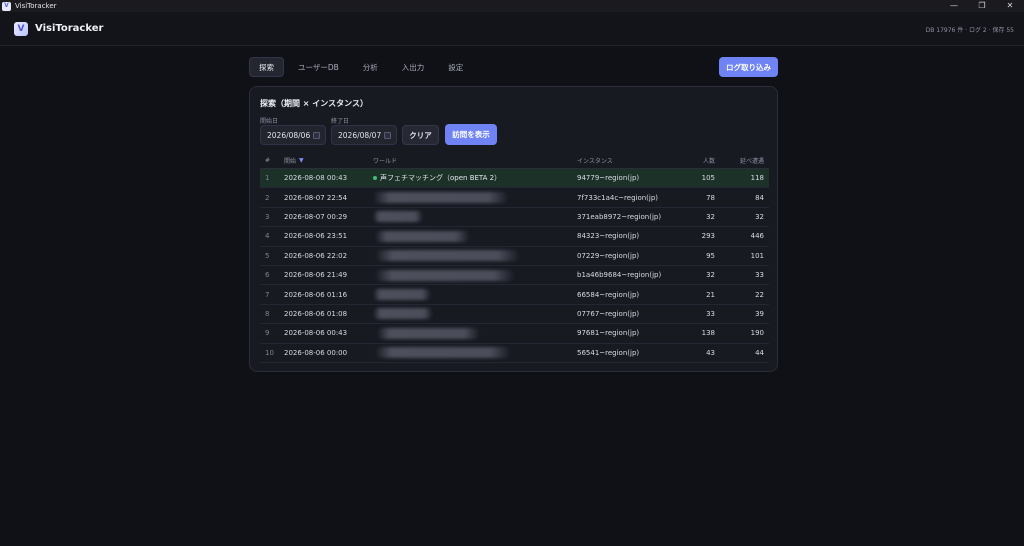 The width and height of the screenshot is (1024, 546). What do you see at coordinates (708, 178) in the screenshot?
I see `row-count: 105` at bounding box center [708, 178].